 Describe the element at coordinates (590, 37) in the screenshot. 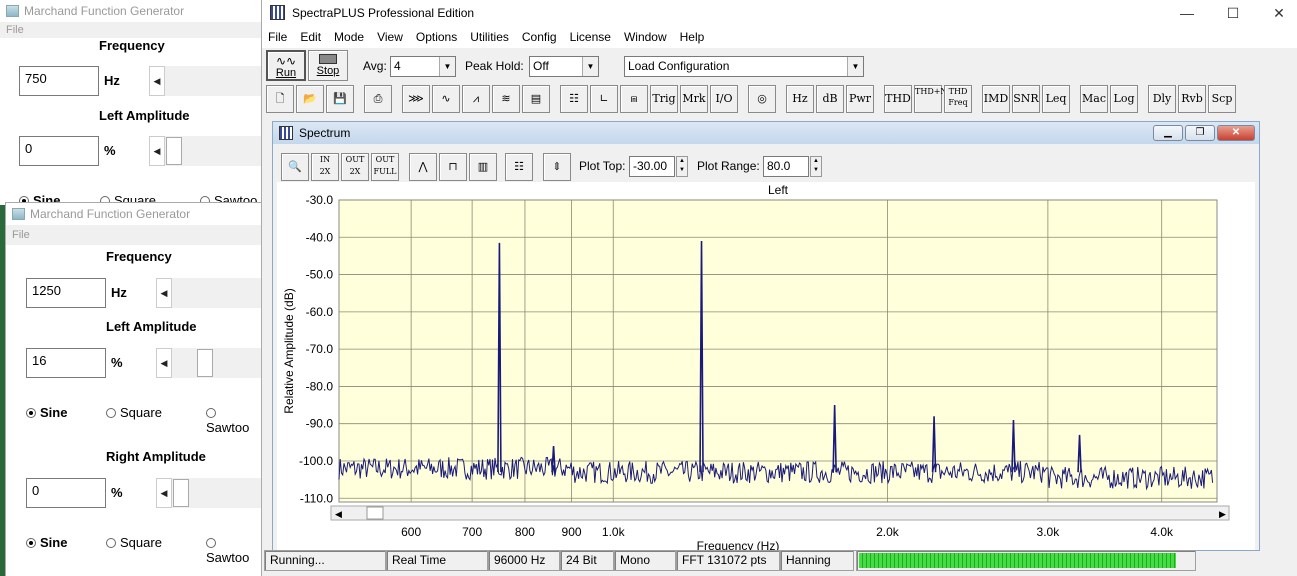

I see `menu-license: License` at that location.